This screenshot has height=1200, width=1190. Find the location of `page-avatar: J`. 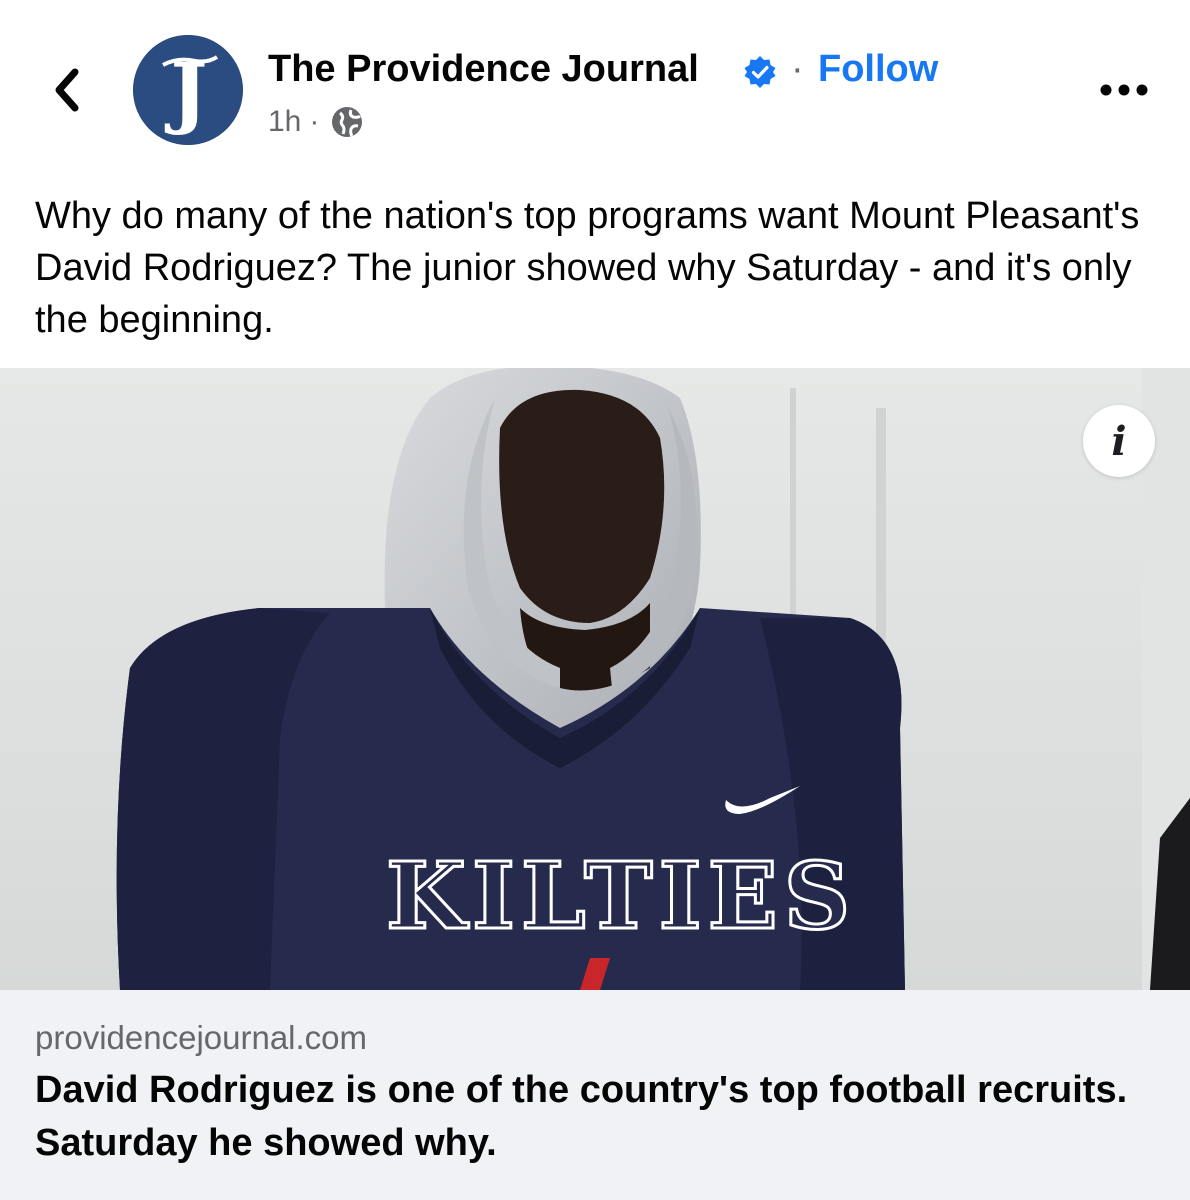

page-avatar: J is located at coordinates (188, 90).